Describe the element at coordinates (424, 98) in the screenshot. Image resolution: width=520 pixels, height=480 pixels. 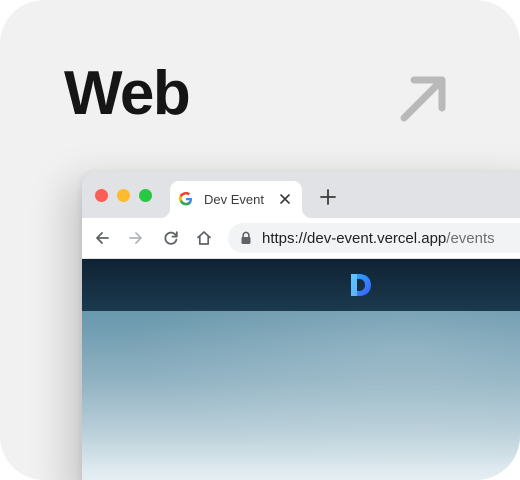
I see `arrow-up-right-icon` at that location.